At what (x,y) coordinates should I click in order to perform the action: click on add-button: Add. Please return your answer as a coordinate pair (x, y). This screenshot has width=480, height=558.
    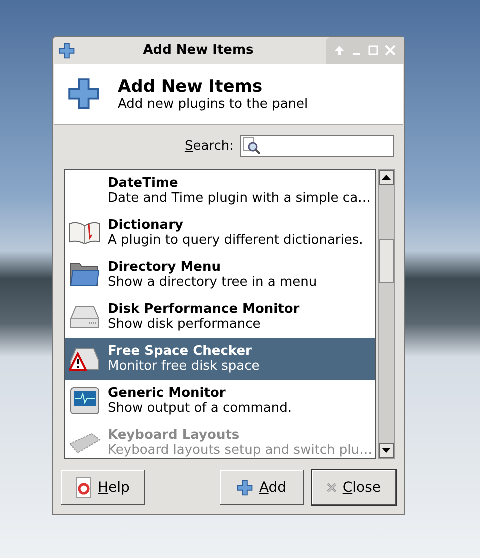
    Looking at the image, I should click on (262, 487).